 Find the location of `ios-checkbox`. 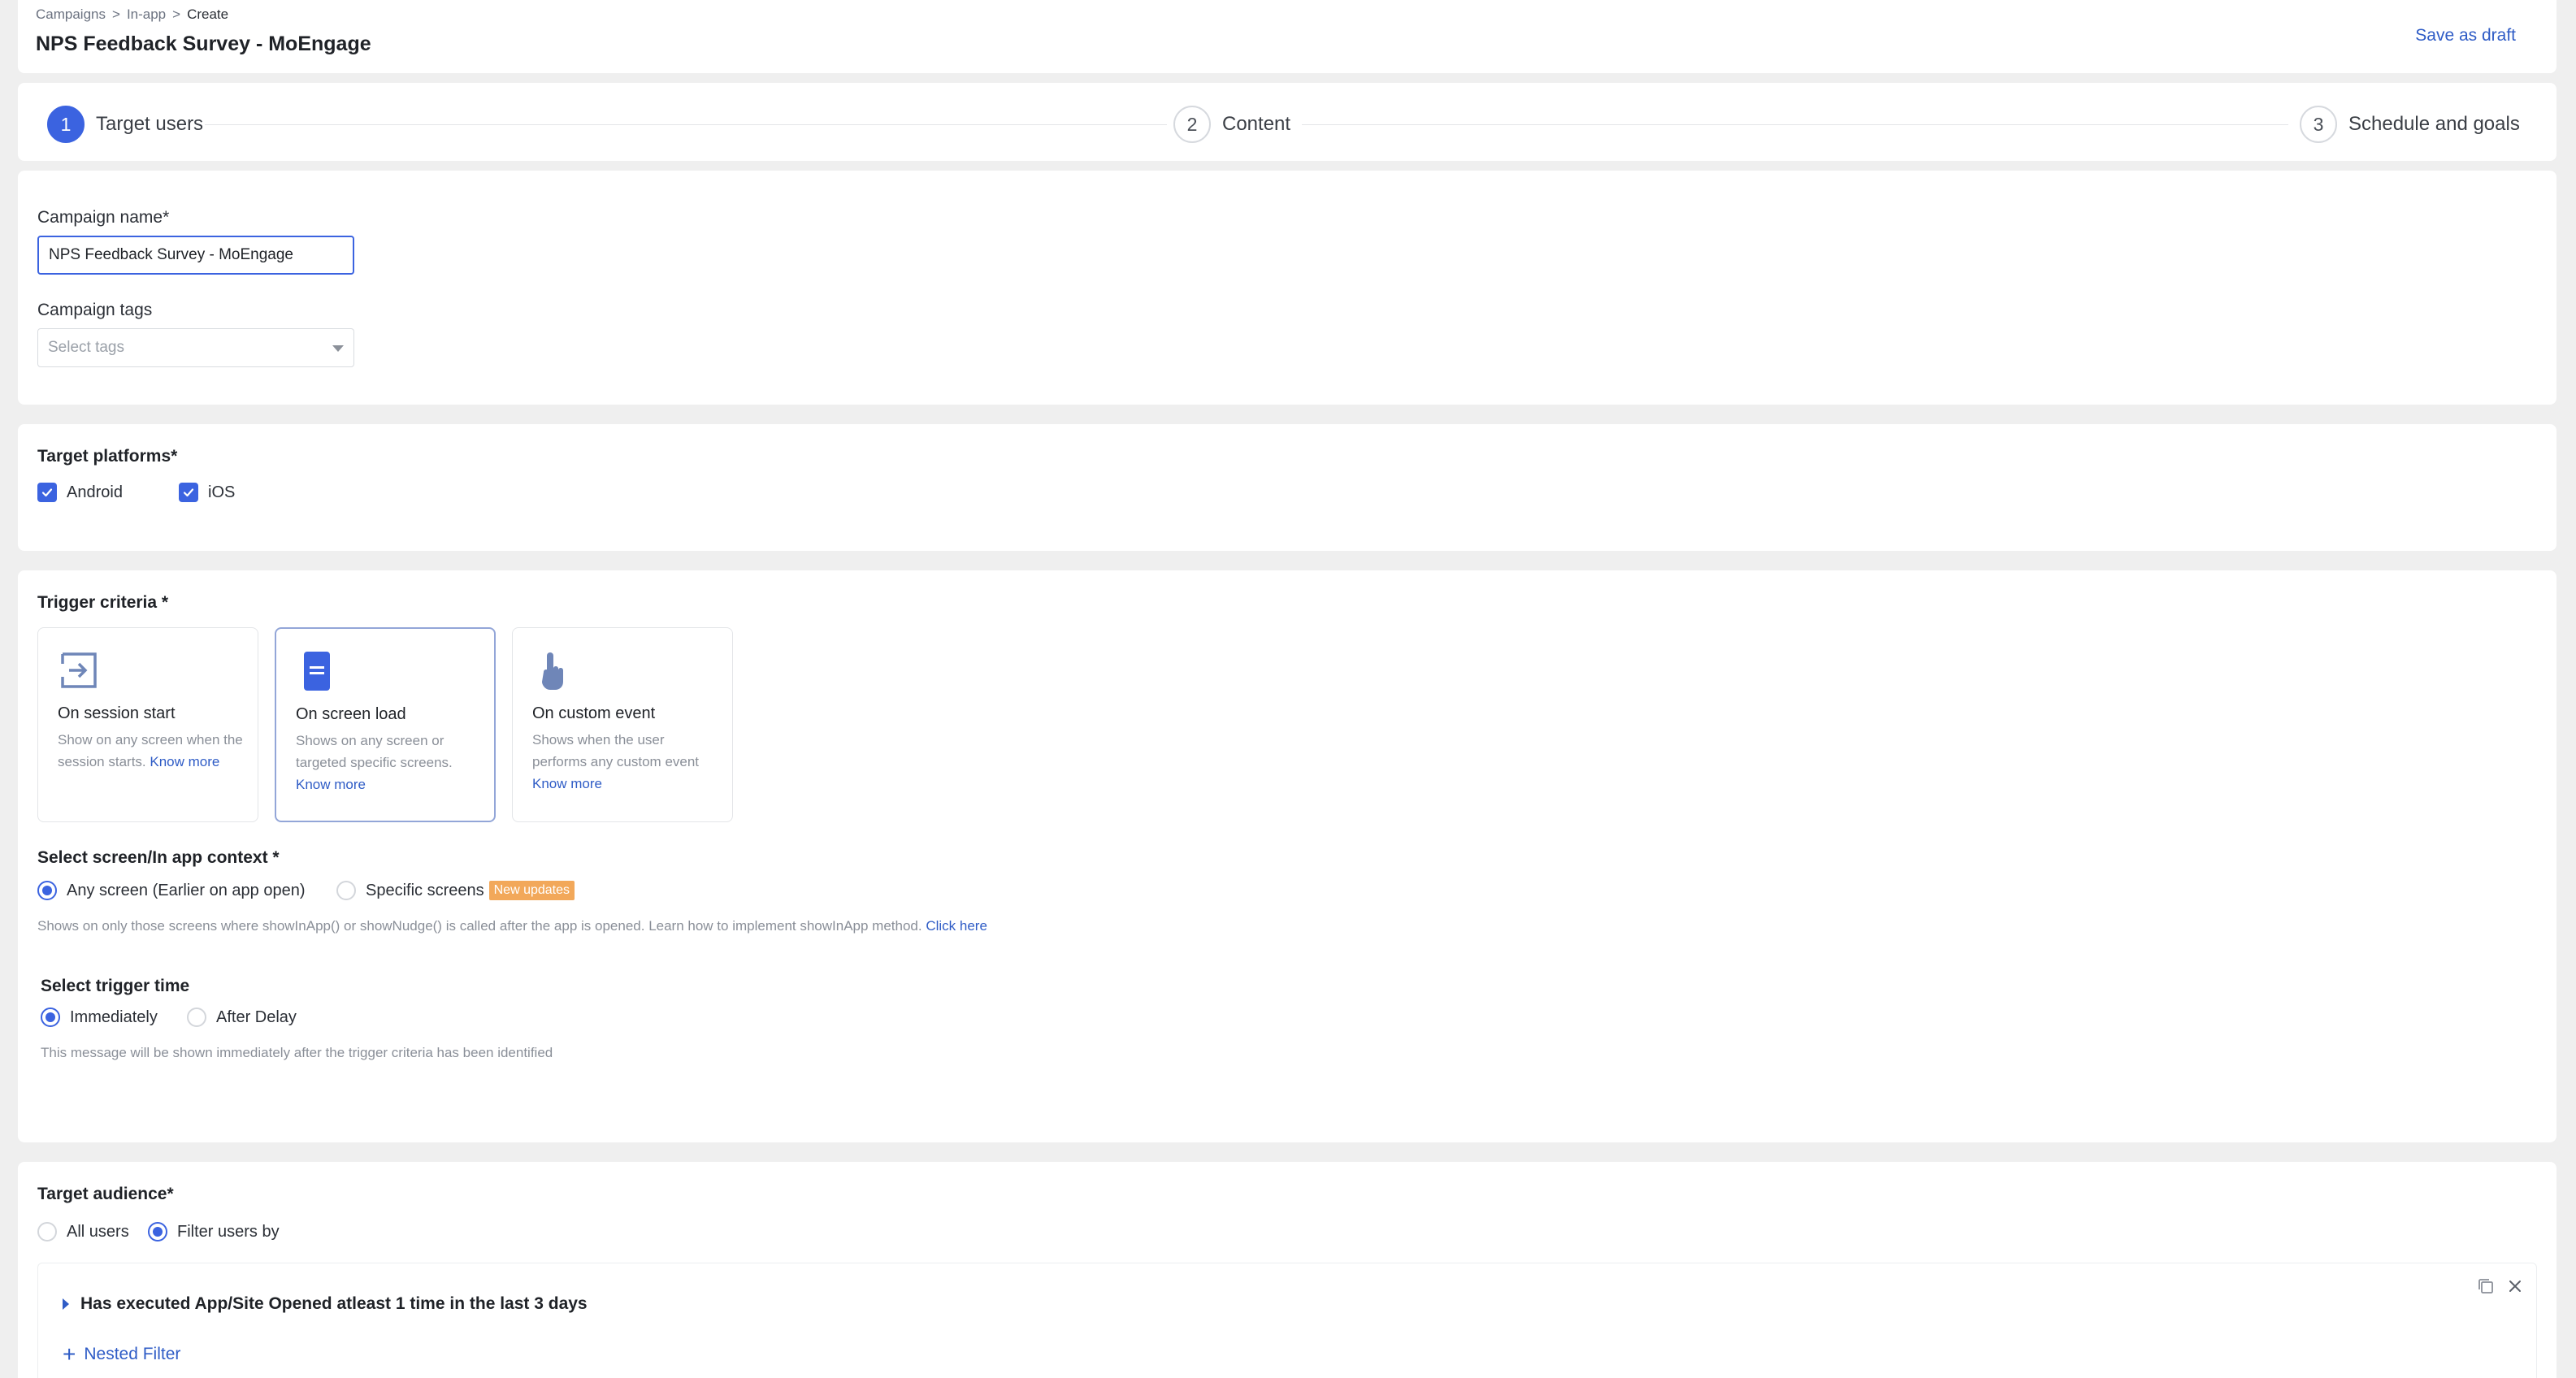

ios-checkbox is located at coordinates (188, 492).